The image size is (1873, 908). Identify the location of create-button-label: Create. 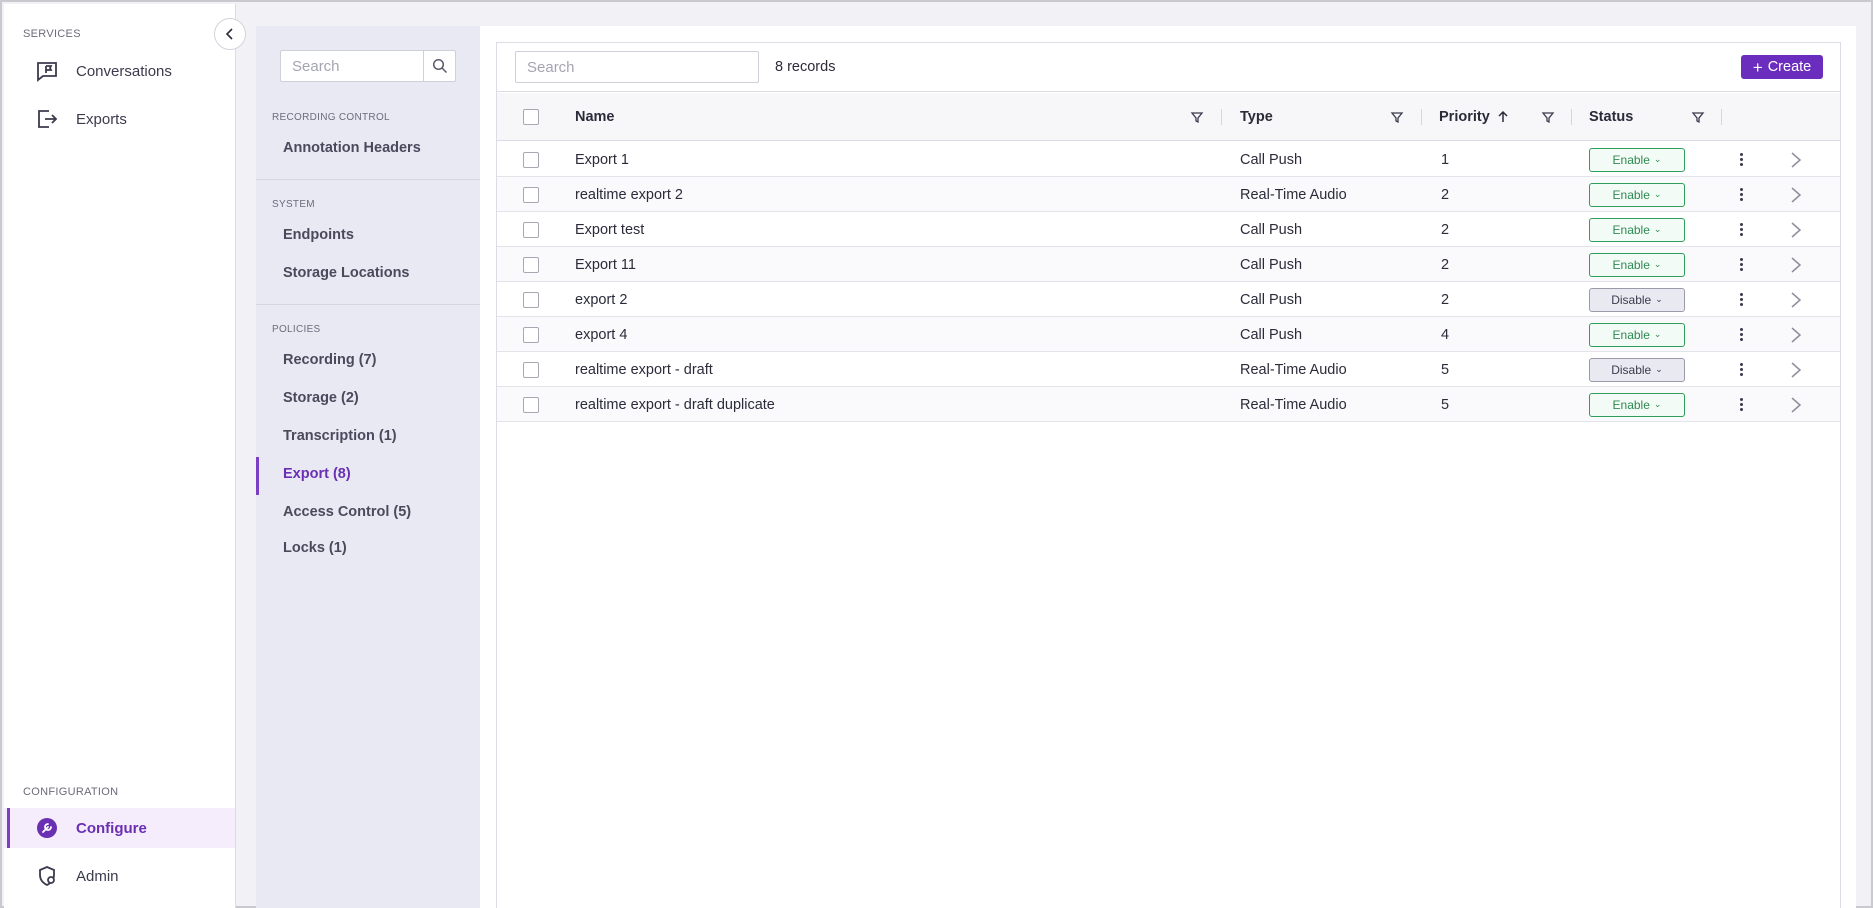
(1789, 67).